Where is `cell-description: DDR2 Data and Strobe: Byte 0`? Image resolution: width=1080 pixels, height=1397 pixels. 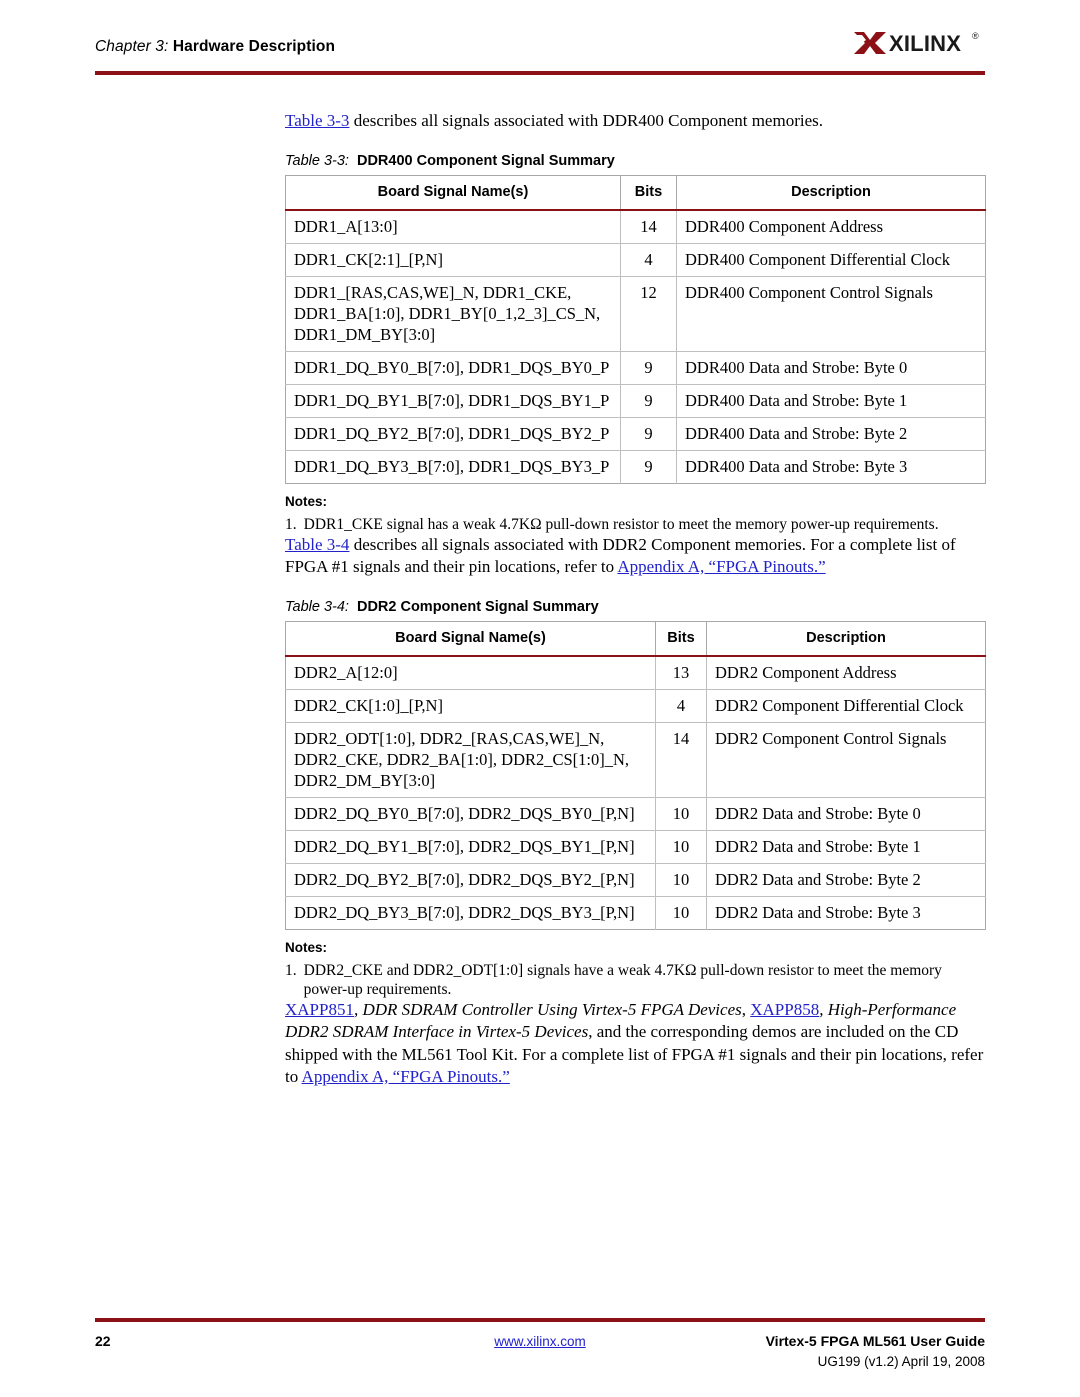 cell-description: DDR2 Data and Strobe: Byte 0 is located at coordinates (846, 814).